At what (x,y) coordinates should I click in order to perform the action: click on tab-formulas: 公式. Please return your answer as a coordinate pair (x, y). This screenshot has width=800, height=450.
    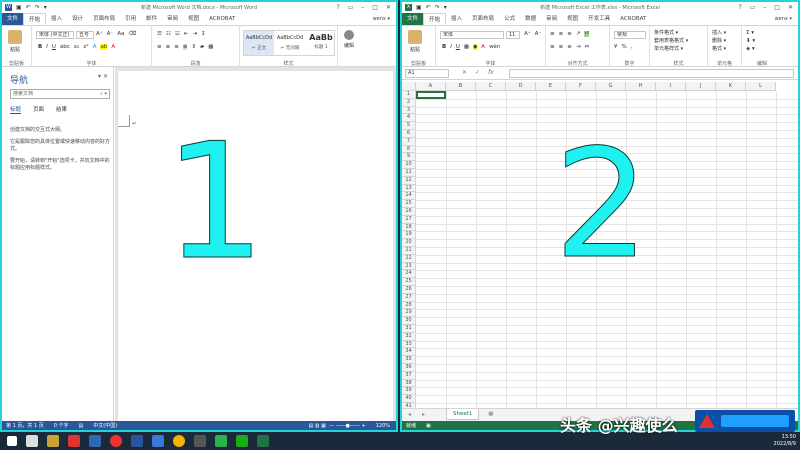
    Looking at the image, I should click on (509, 19).